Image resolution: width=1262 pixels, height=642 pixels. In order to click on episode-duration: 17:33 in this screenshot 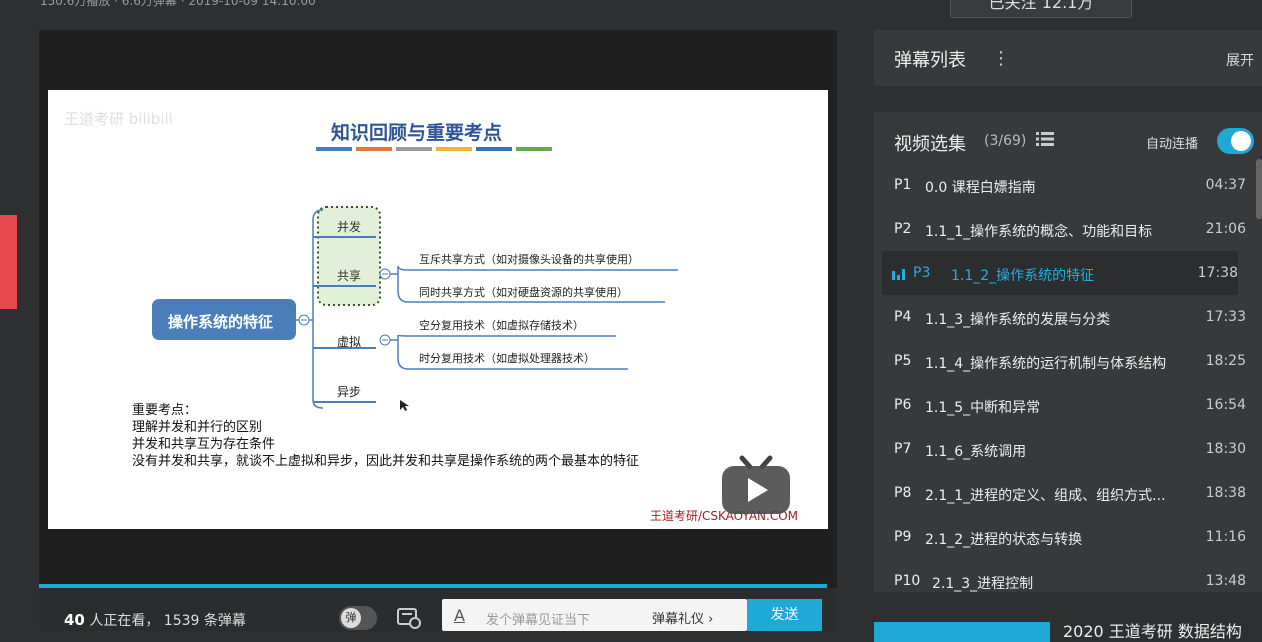, I will do `click(1225, 317)`.